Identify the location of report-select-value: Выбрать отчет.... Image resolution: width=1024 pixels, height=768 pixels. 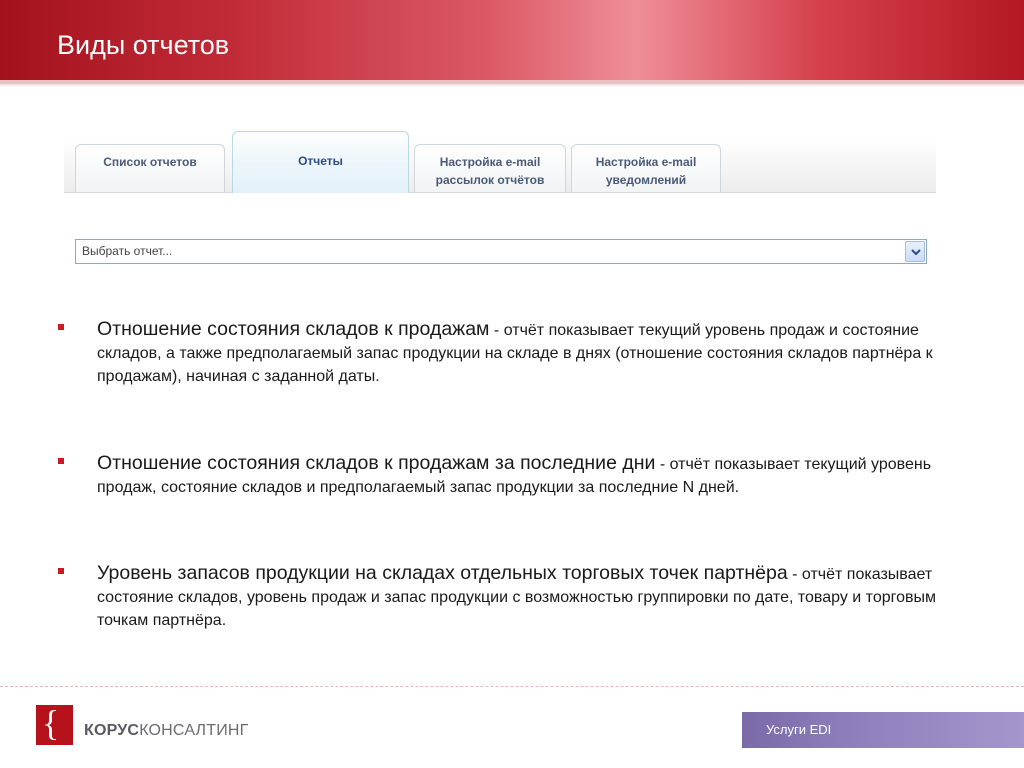
(127, 251).